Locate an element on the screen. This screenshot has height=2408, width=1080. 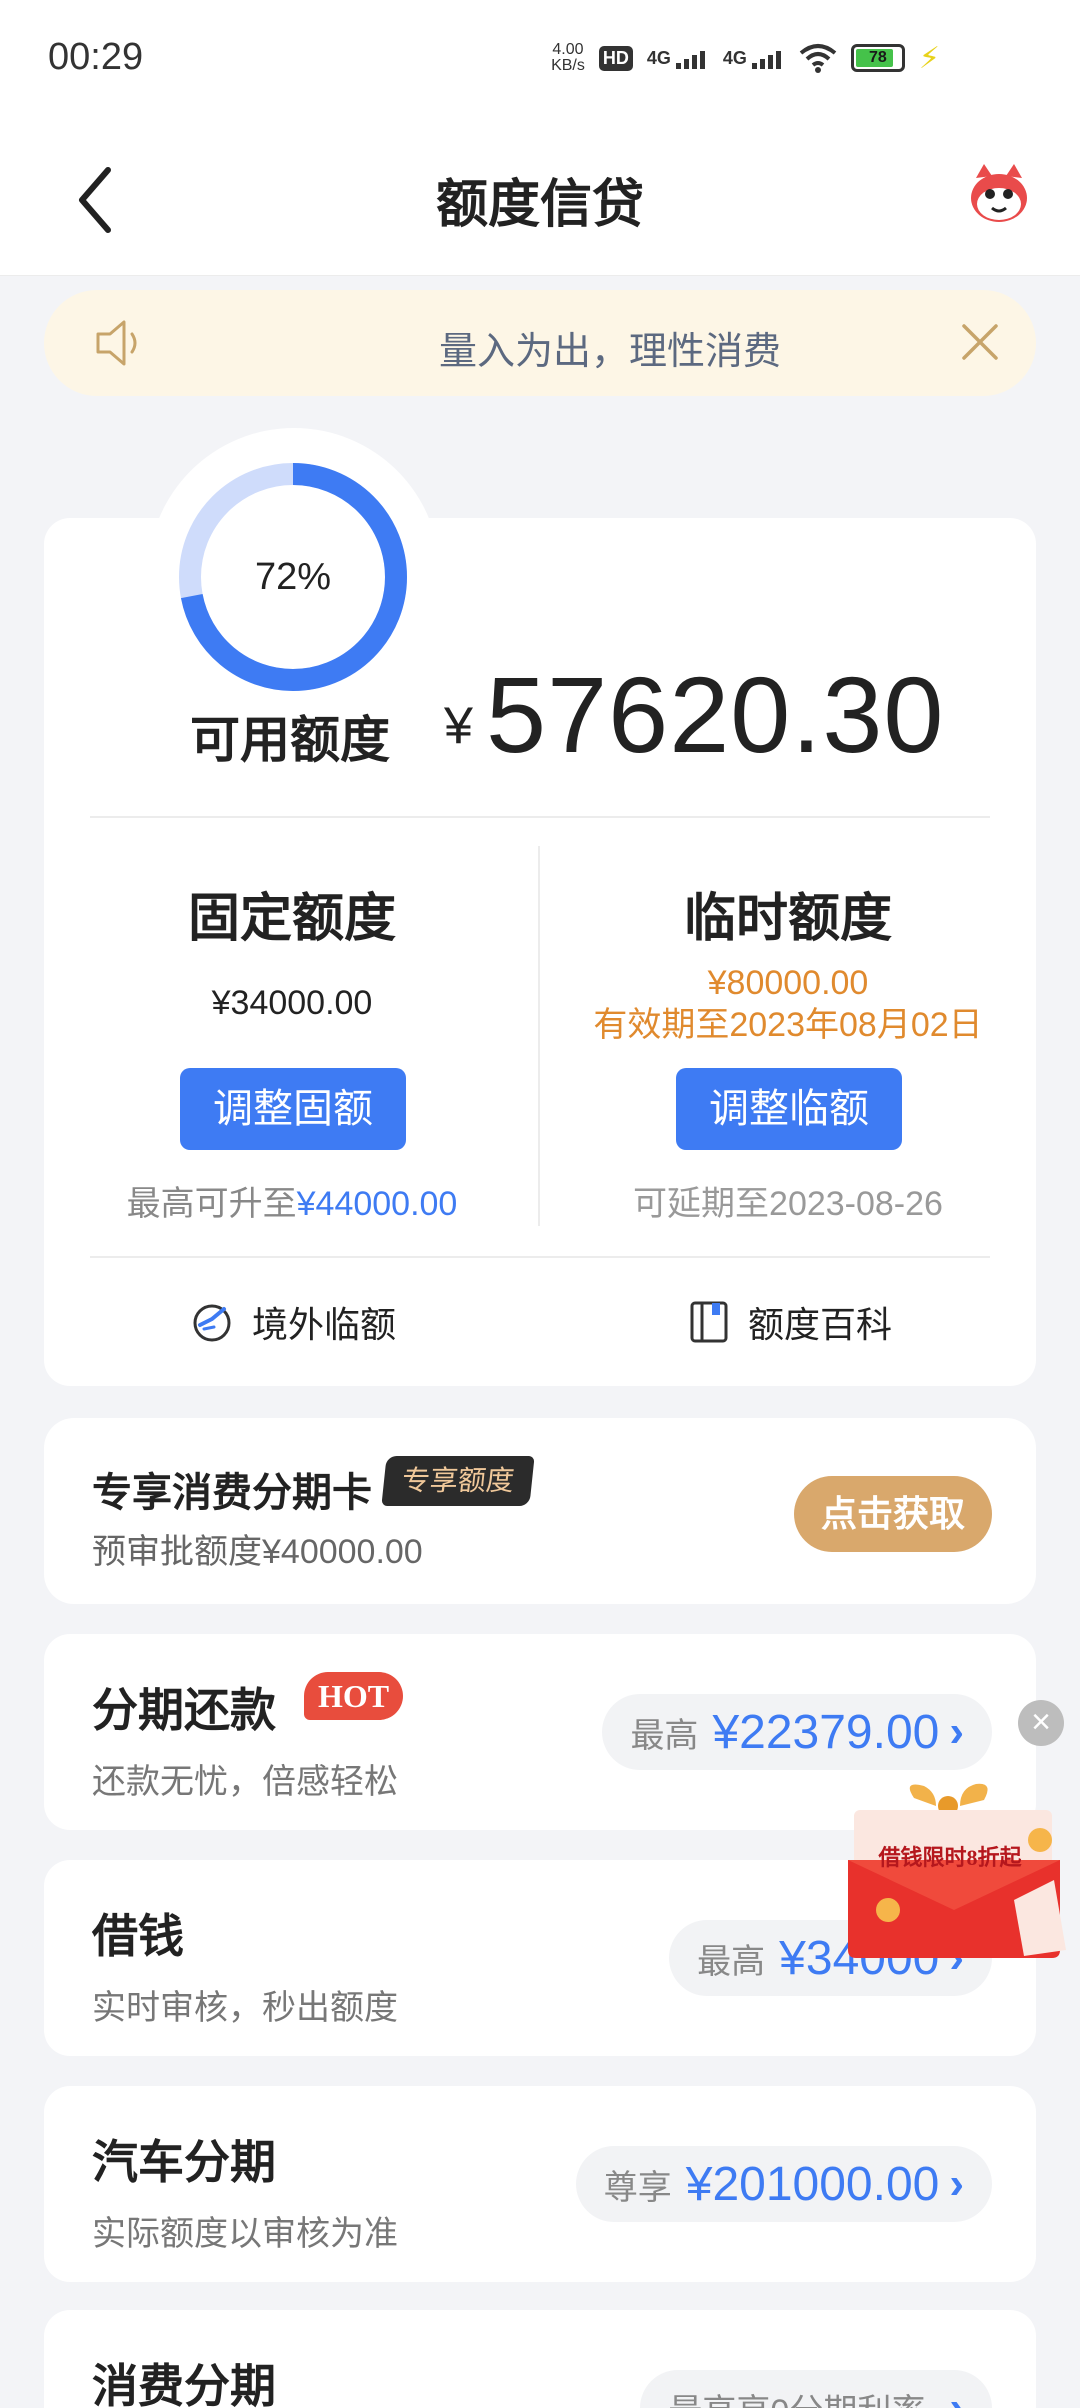
wifi-icon is located at coordinates (818, 58).